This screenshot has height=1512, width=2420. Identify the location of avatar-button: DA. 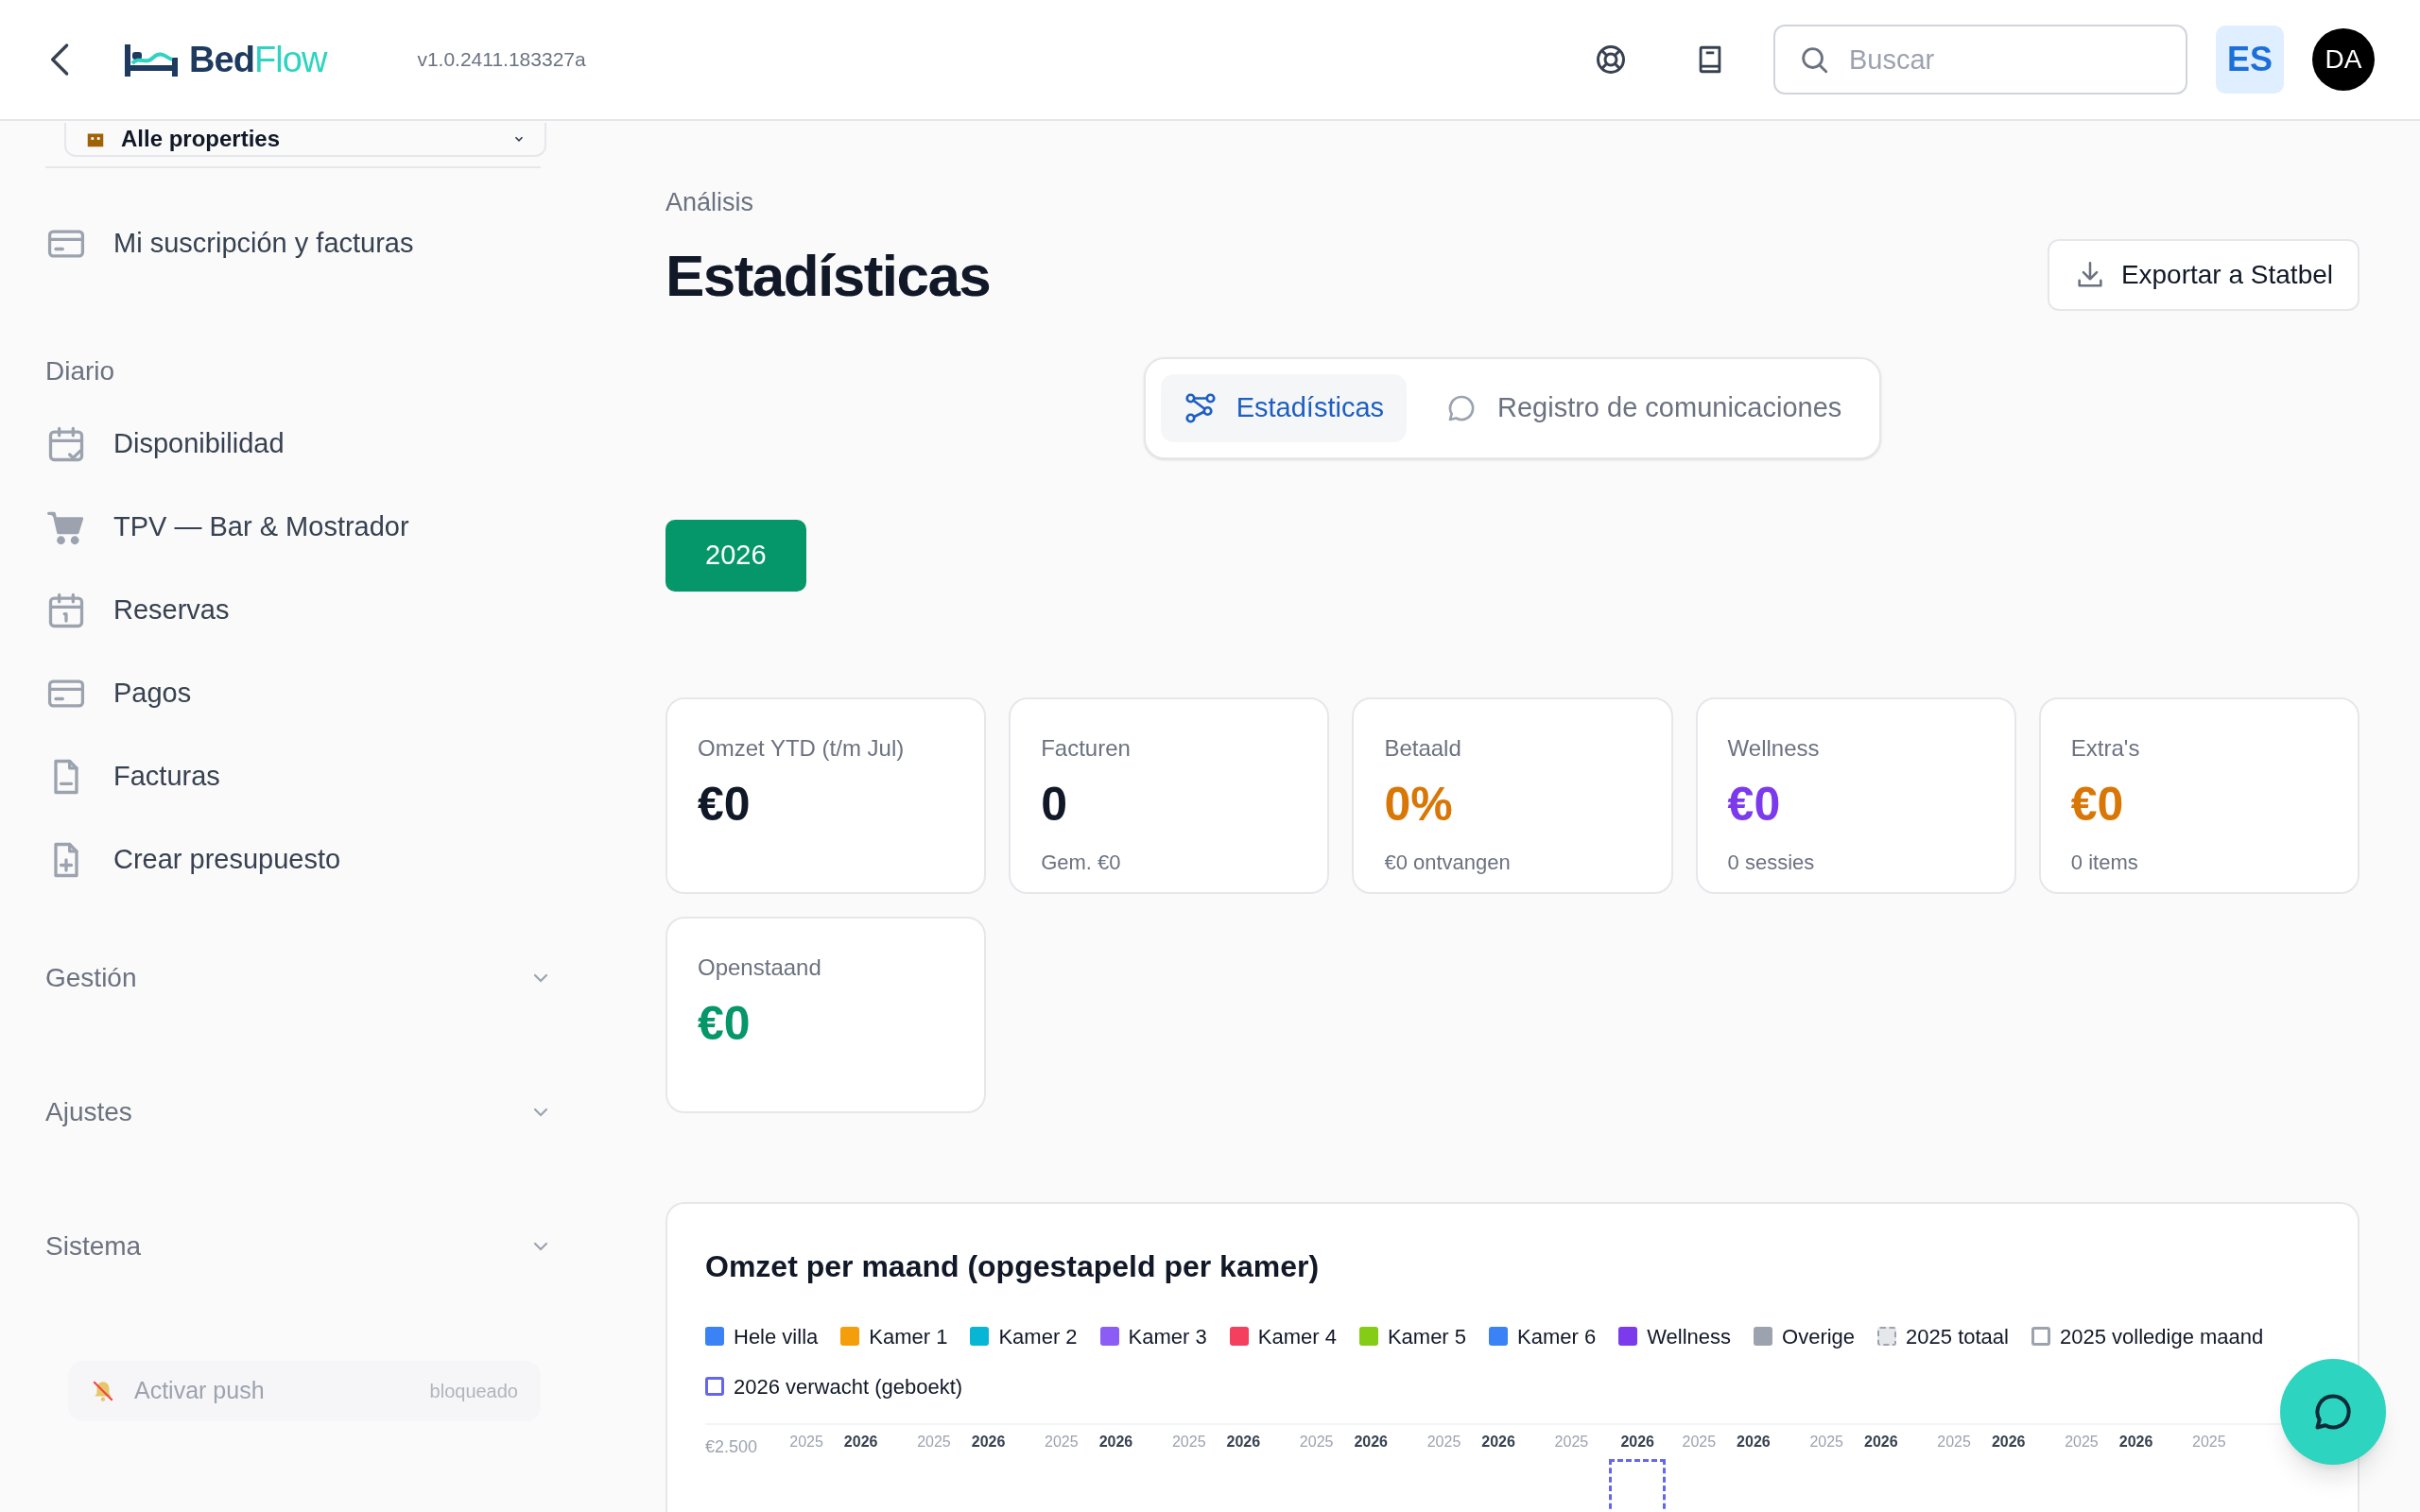
(2343, 59).